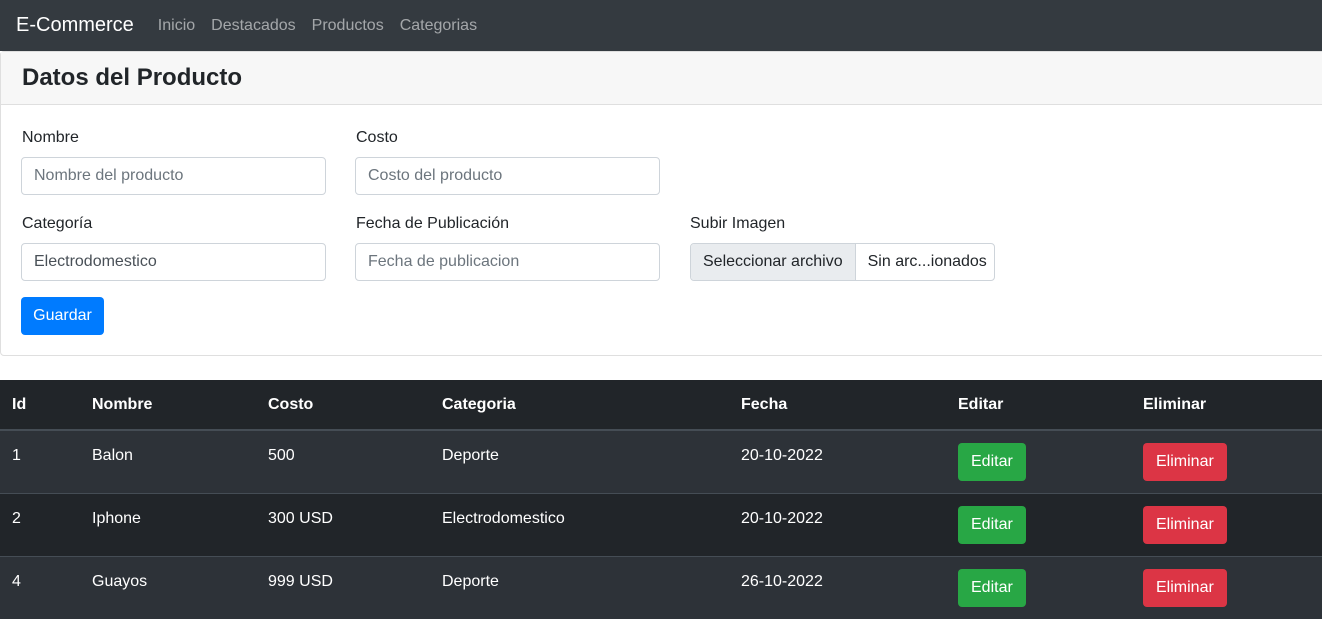 The image size is (1322, 622). What do you see at coordinates (343, 524) in the screenshot?
I see `cell-costo: 300 USD` at bounding box center [343, 524].